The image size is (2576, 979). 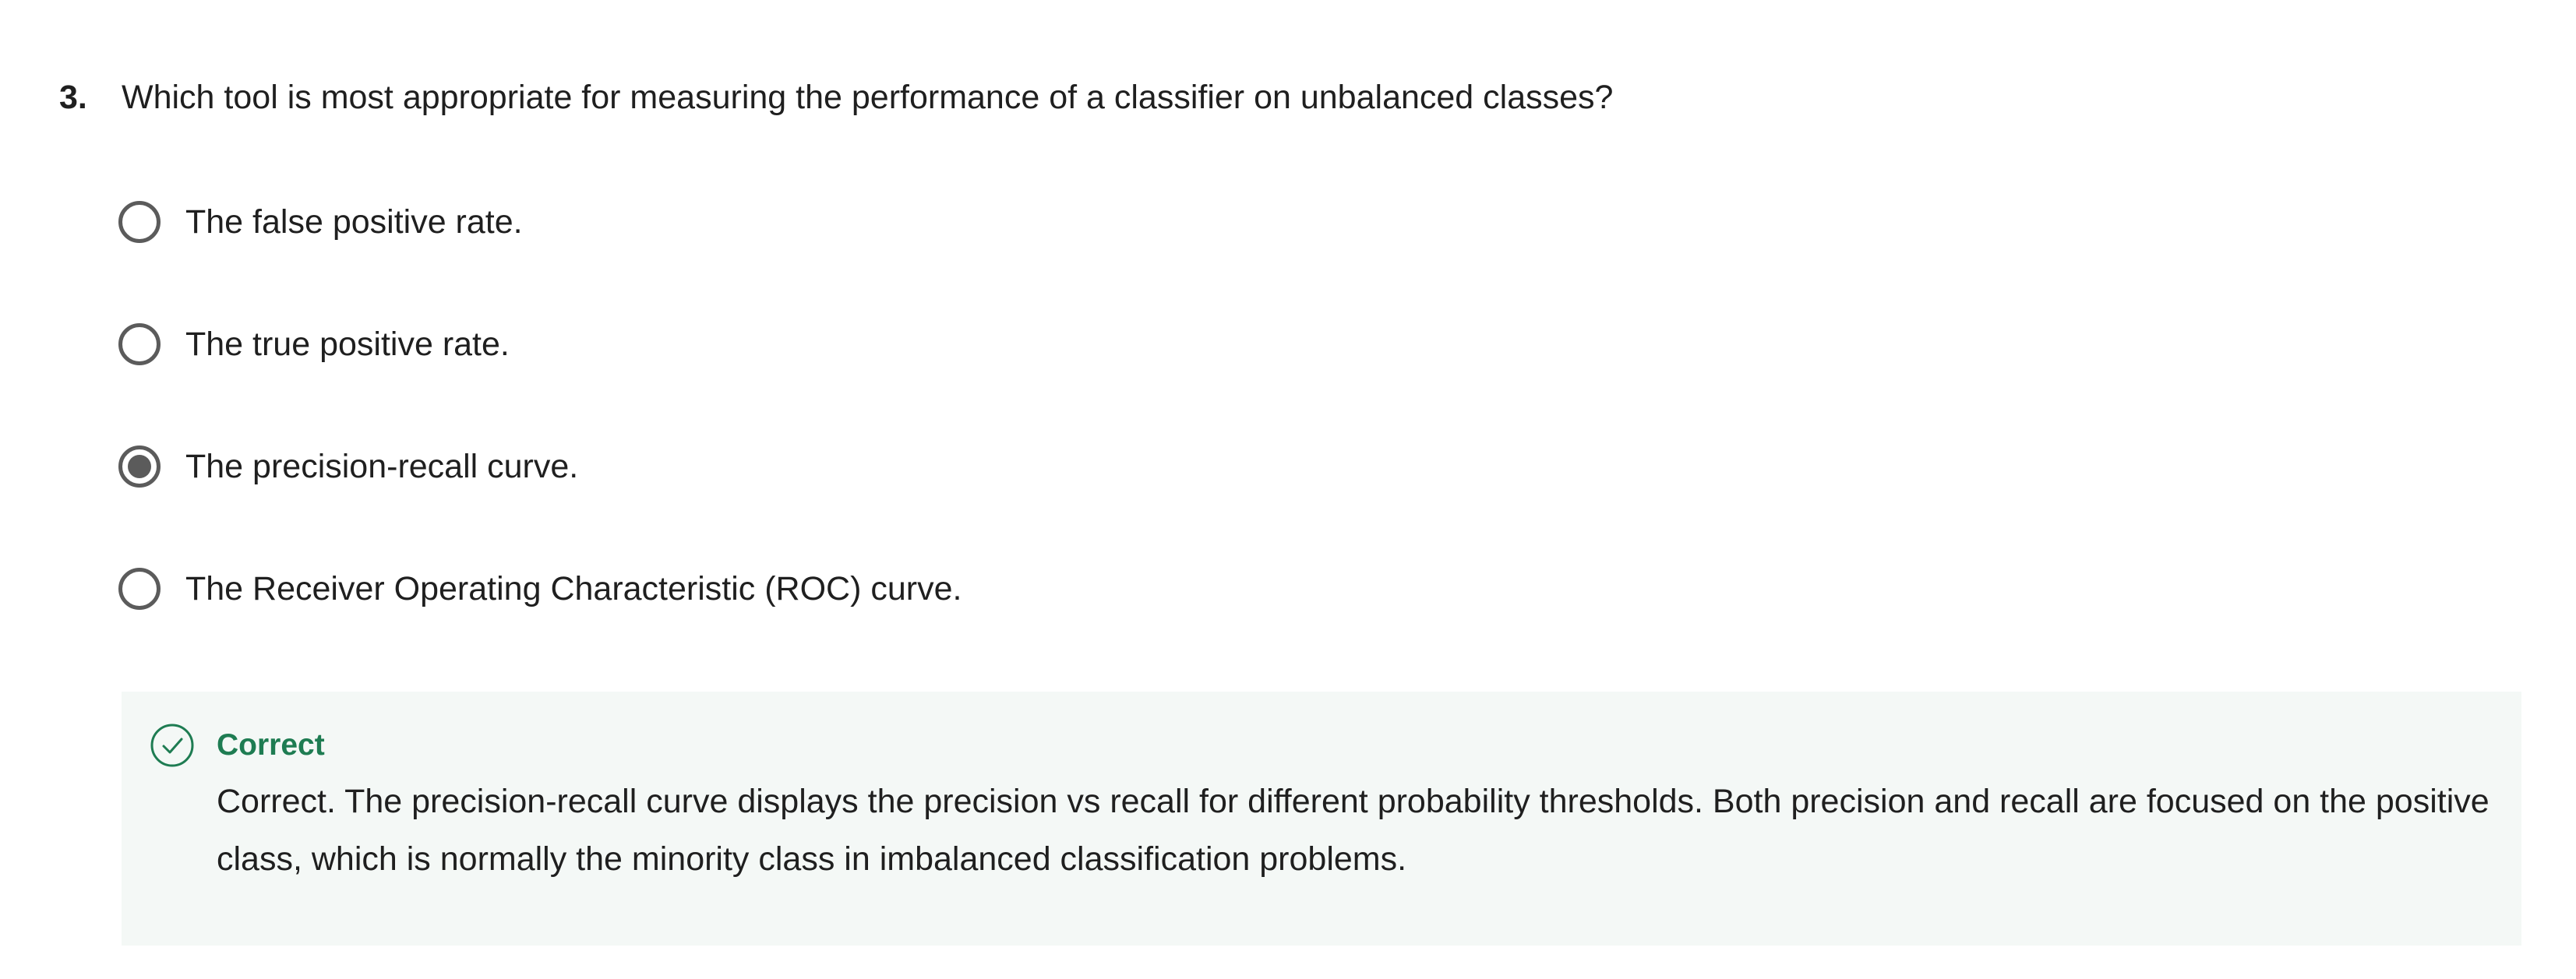 I want to click on answer-option-true-positive-rate: The true positive rate., so click(x=540, y=344).